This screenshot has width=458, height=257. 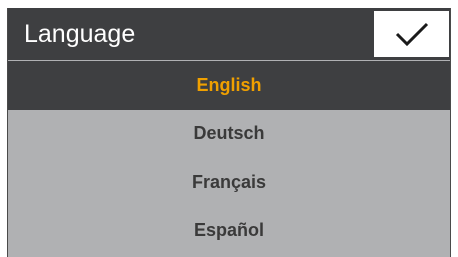 I want to click on confirm-button, so click(x=411, y=34).